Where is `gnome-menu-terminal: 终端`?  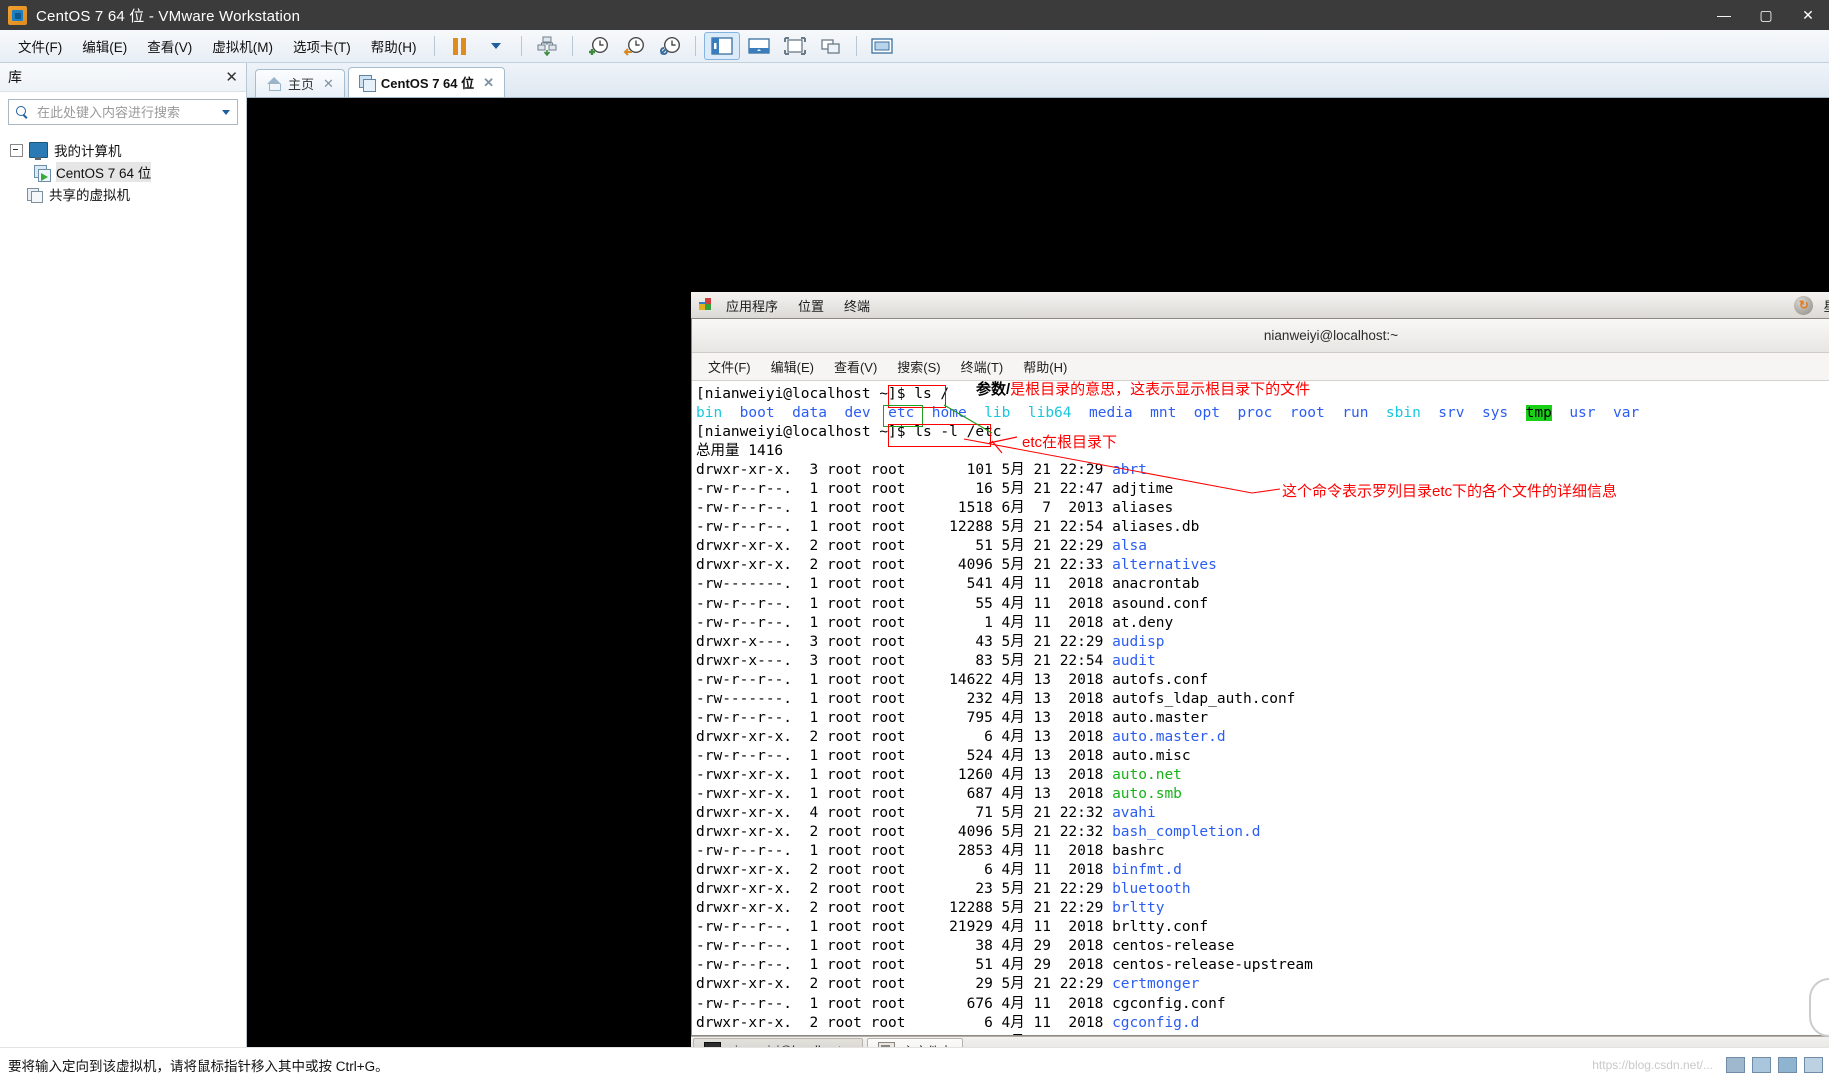
gnome-menu-terminal: 终端 is located at coordinates (857, 305).